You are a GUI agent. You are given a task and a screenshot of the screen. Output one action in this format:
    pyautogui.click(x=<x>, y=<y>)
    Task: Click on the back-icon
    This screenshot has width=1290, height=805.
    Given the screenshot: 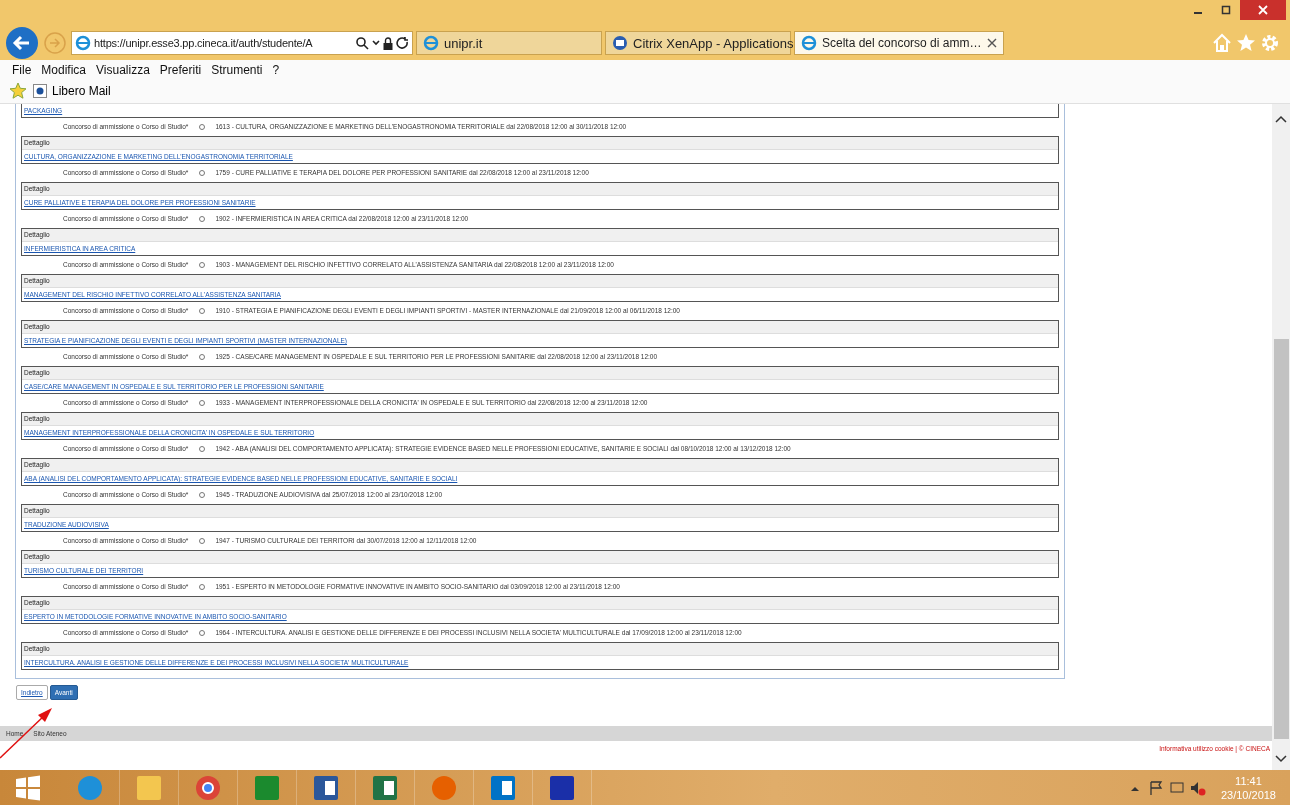 What is the action you would take?
    pyautogui.click(x=22, y=43)
    